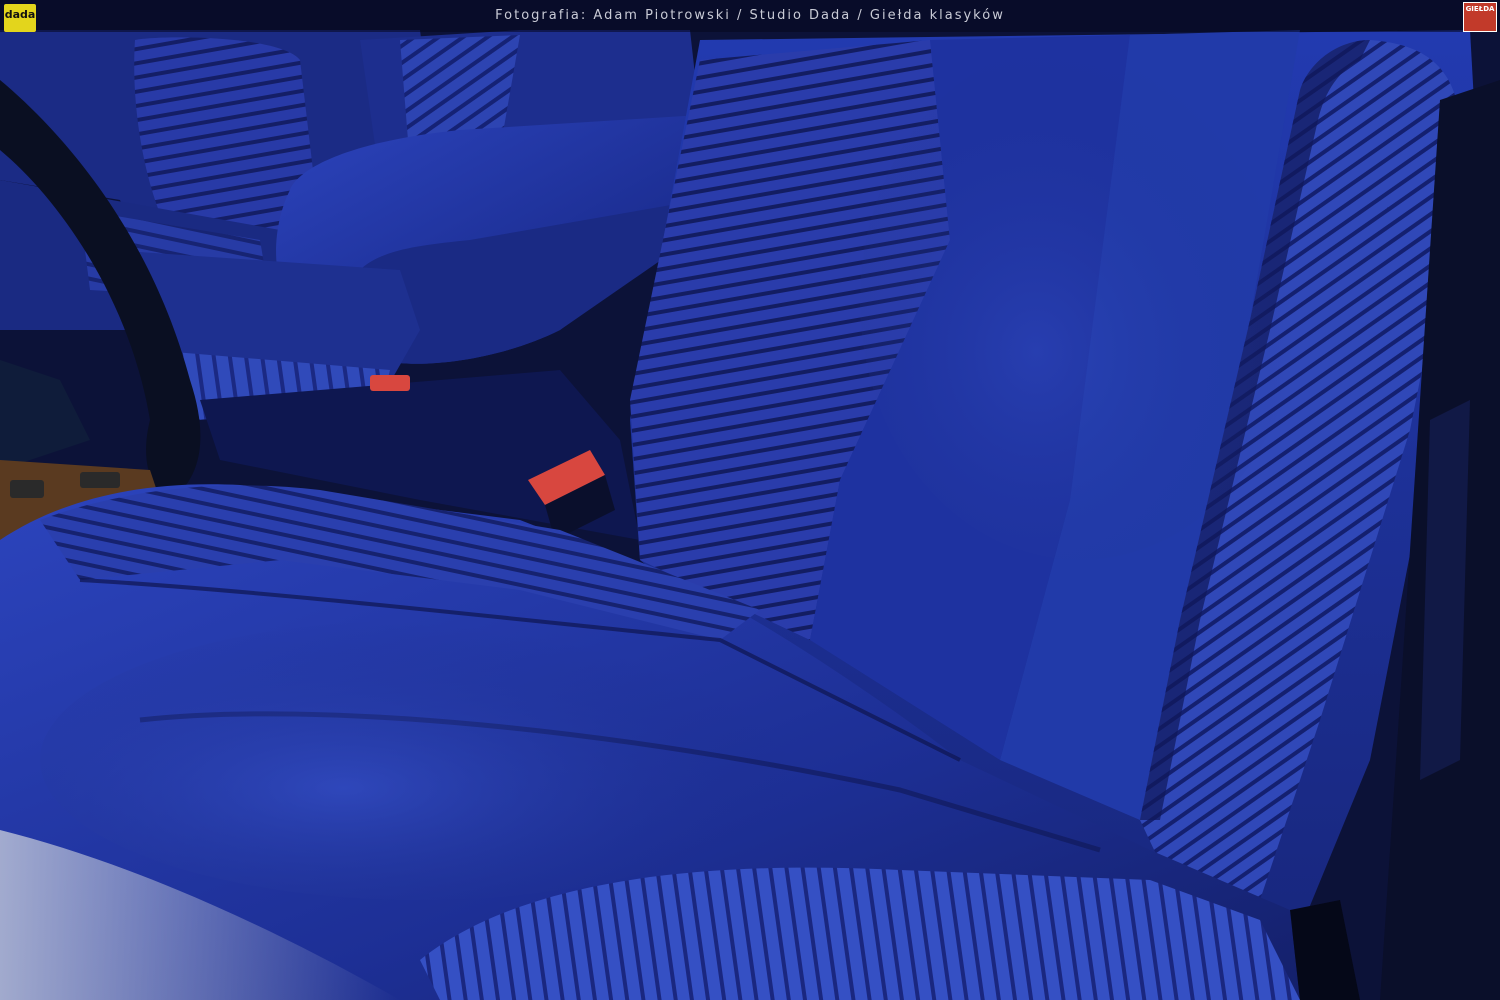  I want to click on seatbelt-buckle-small, so click(390, 383).